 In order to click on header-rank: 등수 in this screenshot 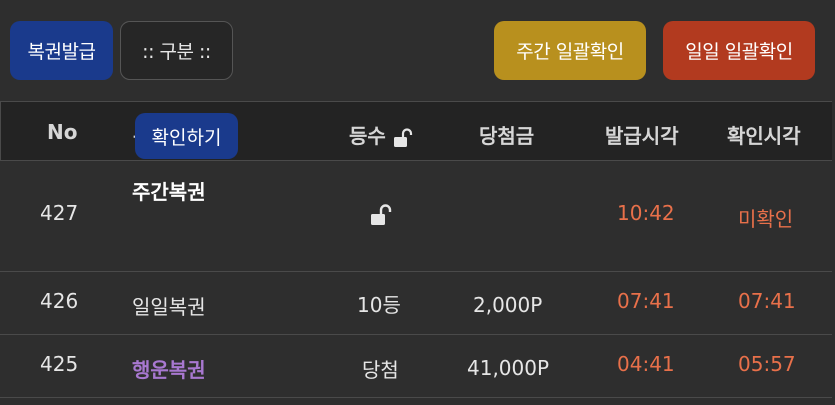, I will do `click(382, 134)`.